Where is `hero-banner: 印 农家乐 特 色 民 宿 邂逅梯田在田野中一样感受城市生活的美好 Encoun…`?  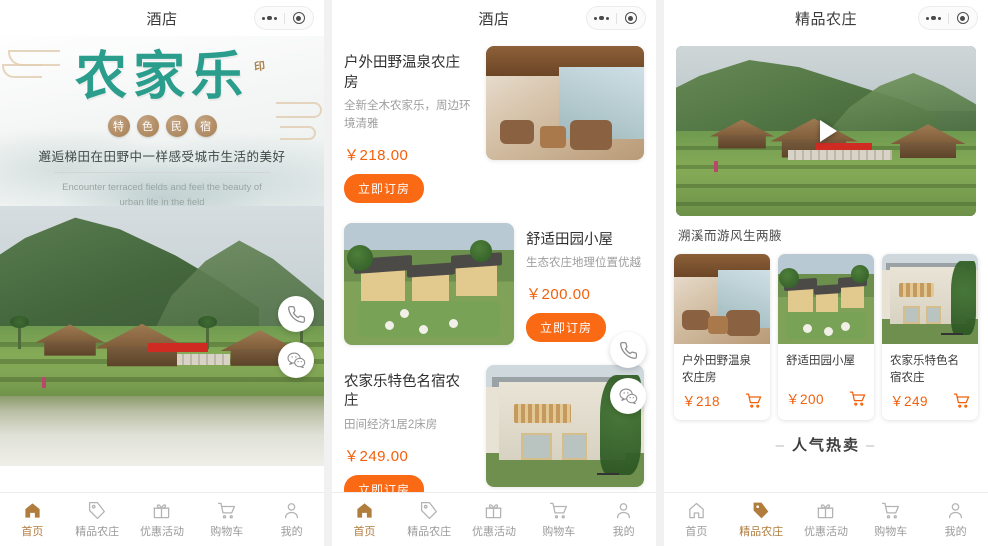 hero-banner: 印 农家乐 特 色 民 宿 邂逅梯田在田野中一样感受城市生活的美好 Encoun… is located at coordinates (162, 121).